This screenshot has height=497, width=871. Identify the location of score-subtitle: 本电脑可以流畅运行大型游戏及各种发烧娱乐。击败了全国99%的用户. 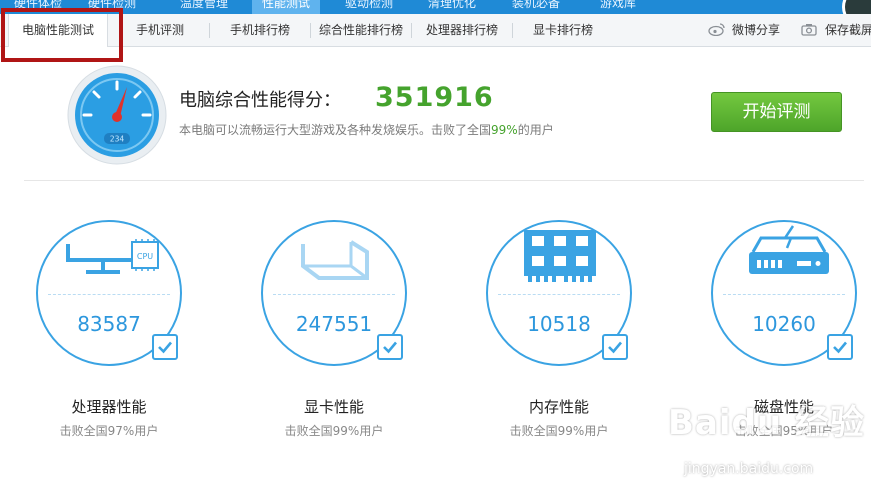
(366, 129).